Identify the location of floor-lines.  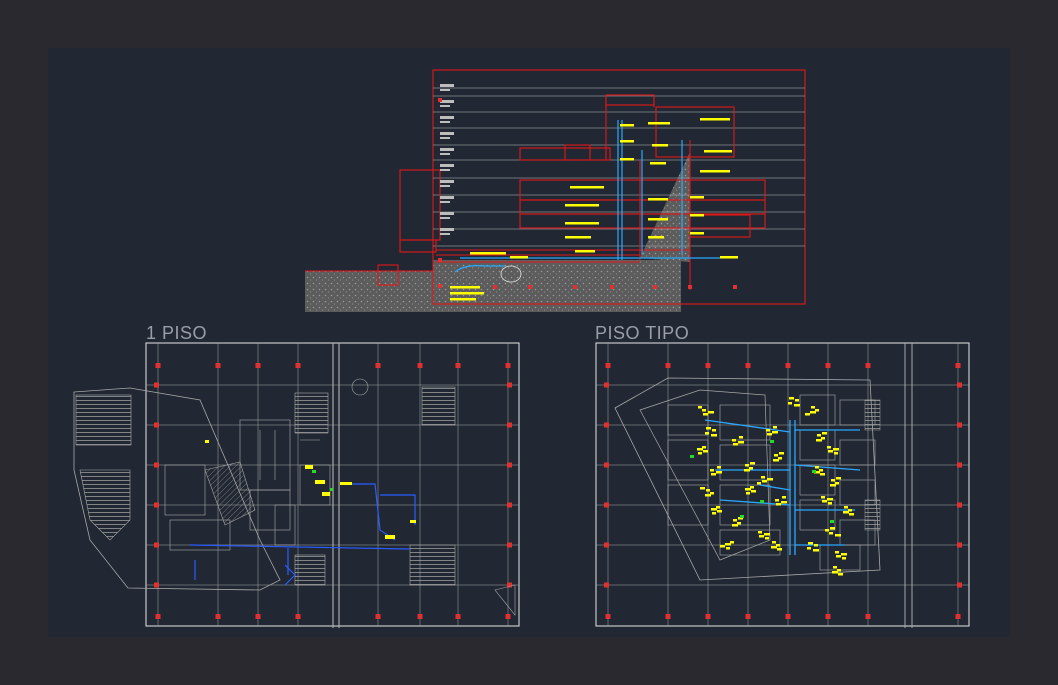
(619, 167).